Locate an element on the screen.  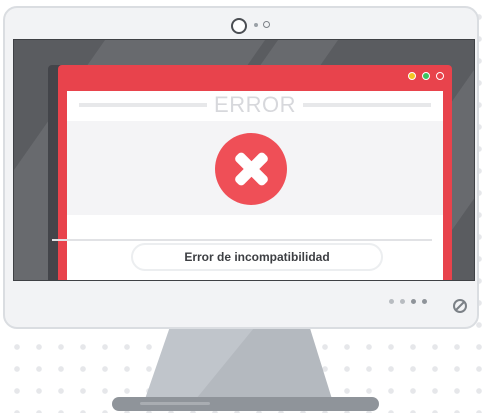
monitor-buttons is located at coordinates (408, 301).